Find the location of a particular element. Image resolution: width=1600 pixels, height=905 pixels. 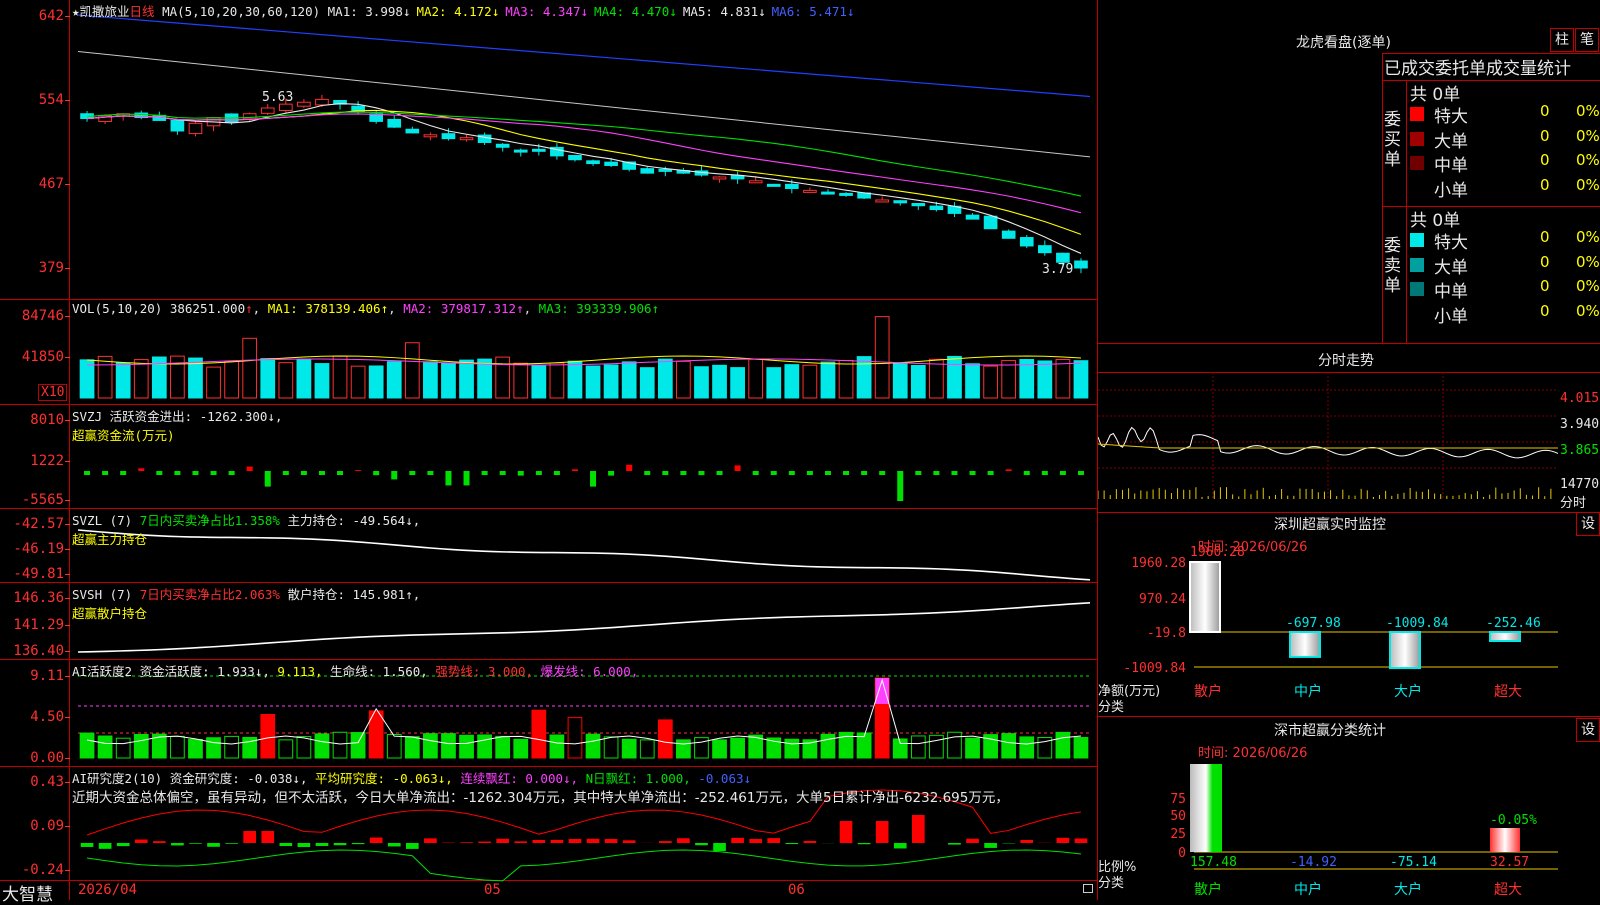

monitor-bar is located at coordinates (1305, 644).